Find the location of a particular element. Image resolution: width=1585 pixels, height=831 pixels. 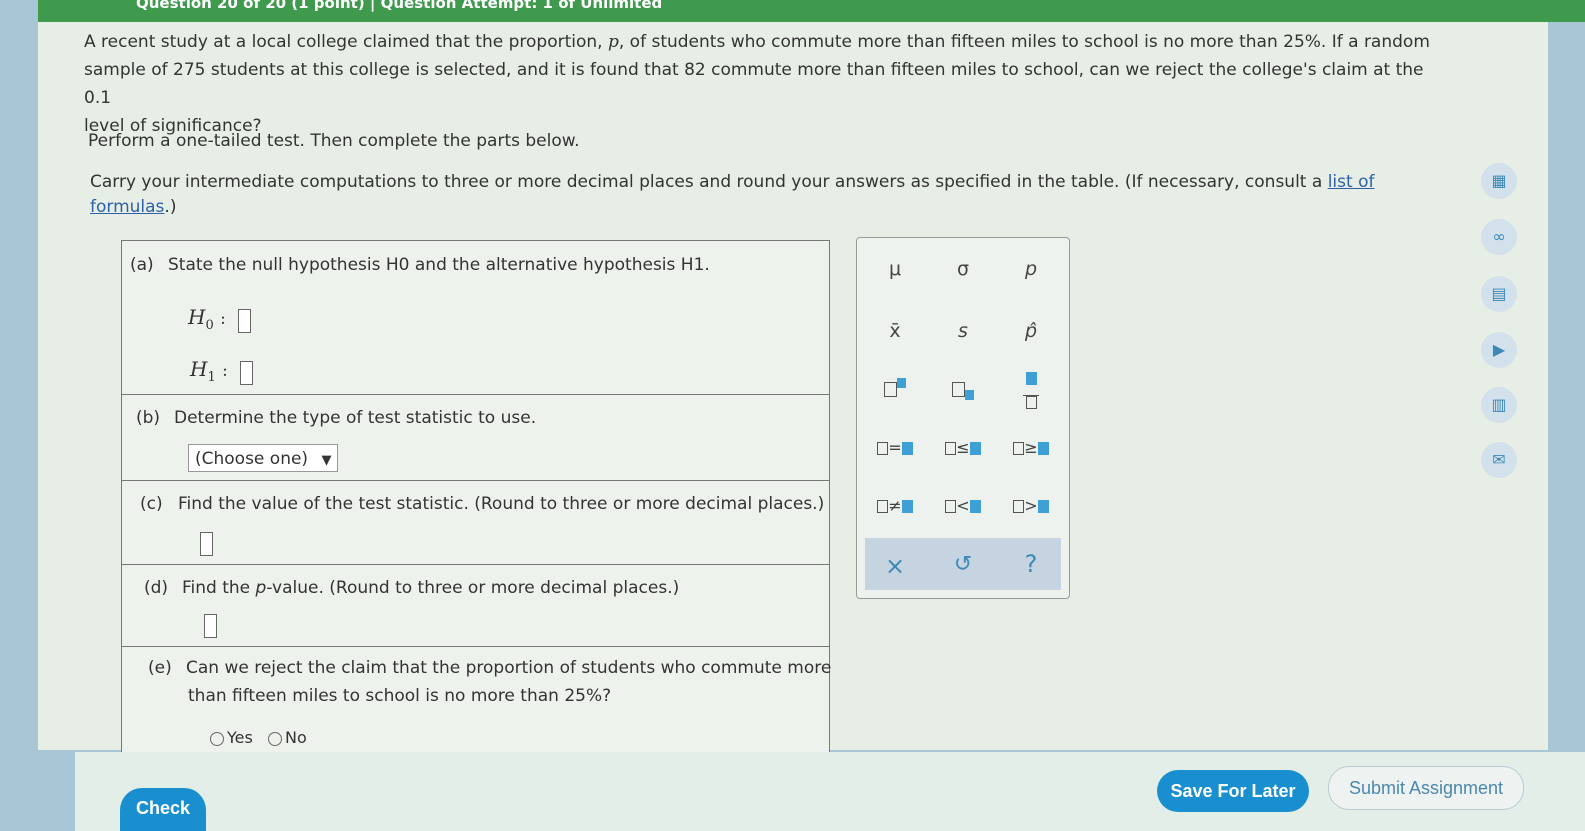

s-key: s is located at coordinates (963, 331).